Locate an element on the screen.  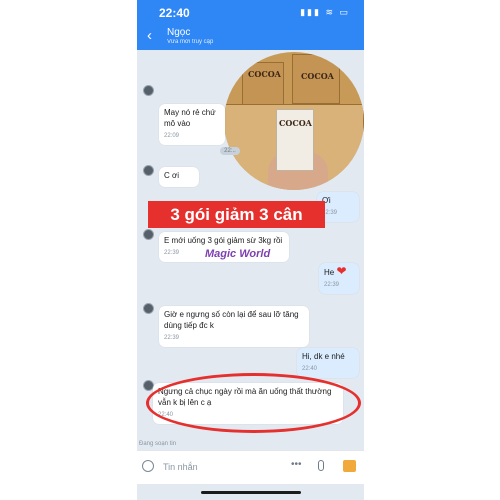
message-text: Hi, dk e nhé is located at coordinates (323, 356).